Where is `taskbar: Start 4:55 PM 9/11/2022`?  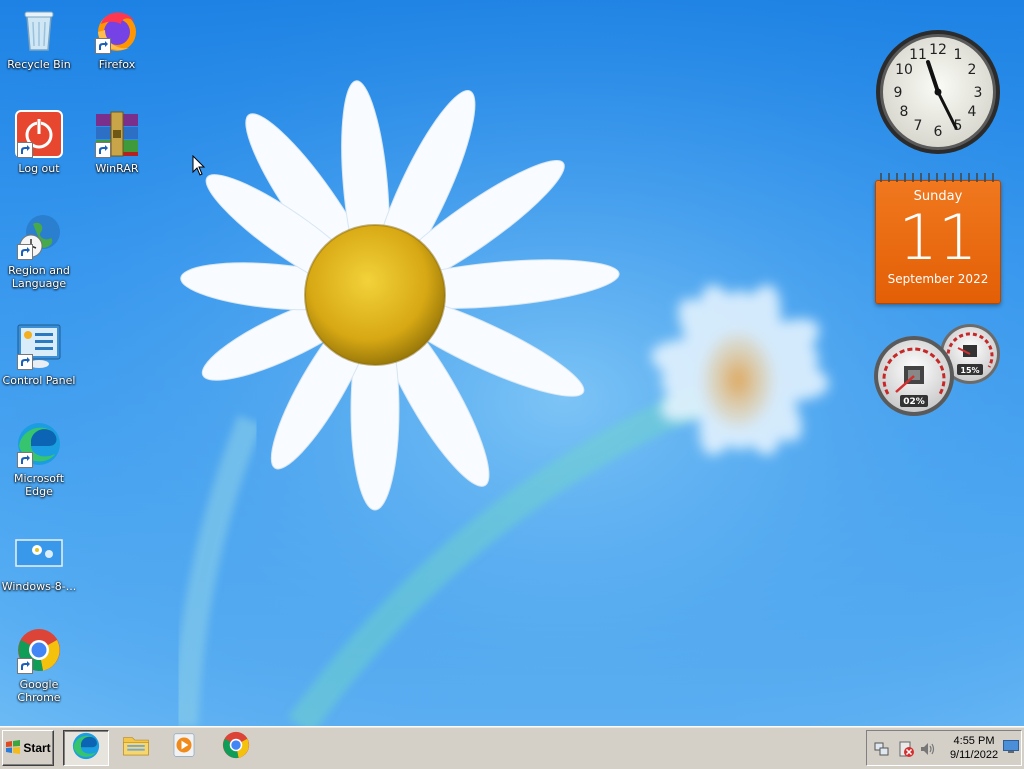 taskbar: Start 4:55 PM 9/11/2022 is located at coordinates (512, 747).